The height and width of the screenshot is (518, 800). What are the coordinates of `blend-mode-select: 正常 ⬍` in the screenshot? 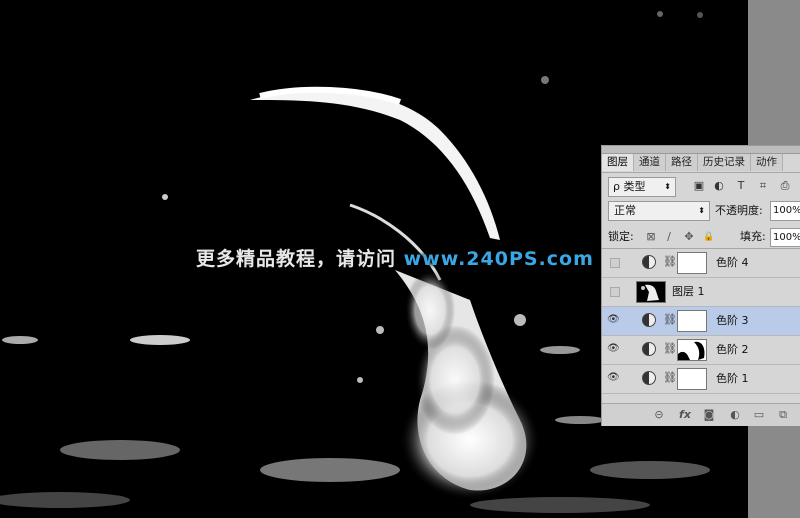 It's located at (659, 211).